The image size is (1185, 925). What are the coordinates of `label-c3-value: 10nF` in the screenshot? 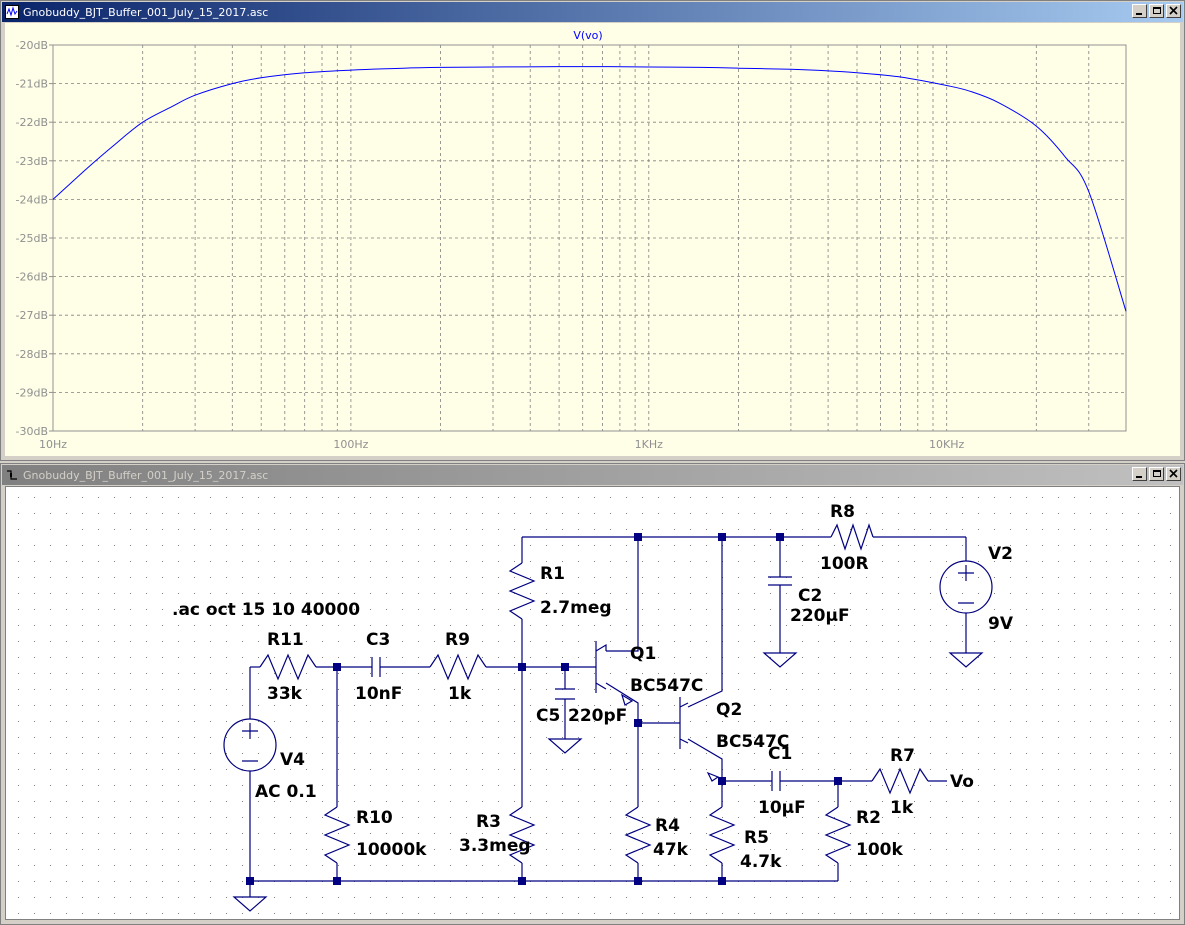 It's located at (378, 694).